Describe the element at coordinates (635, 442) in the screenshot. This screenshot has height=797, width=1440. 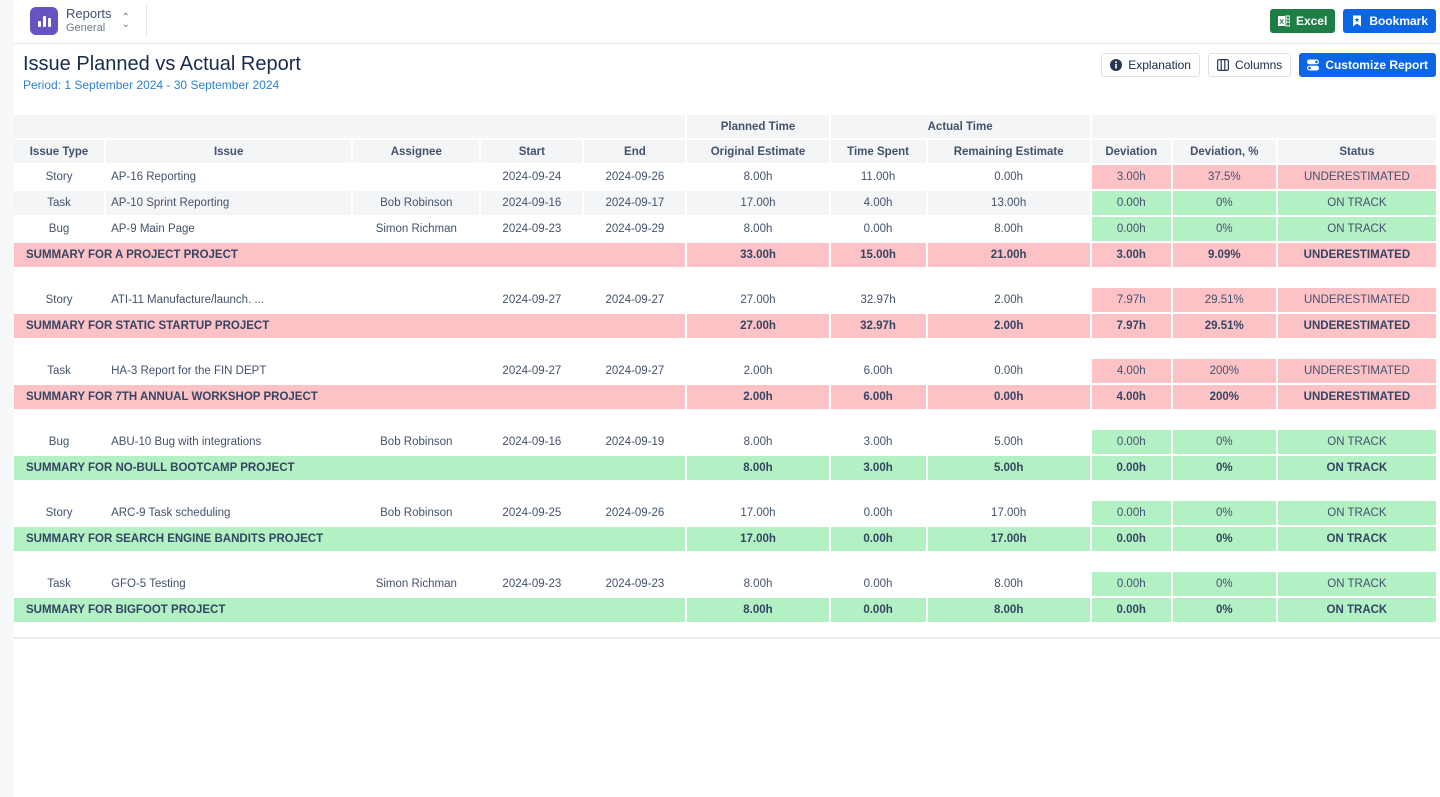
I see `cell-end: 2024-09-19` at that location.